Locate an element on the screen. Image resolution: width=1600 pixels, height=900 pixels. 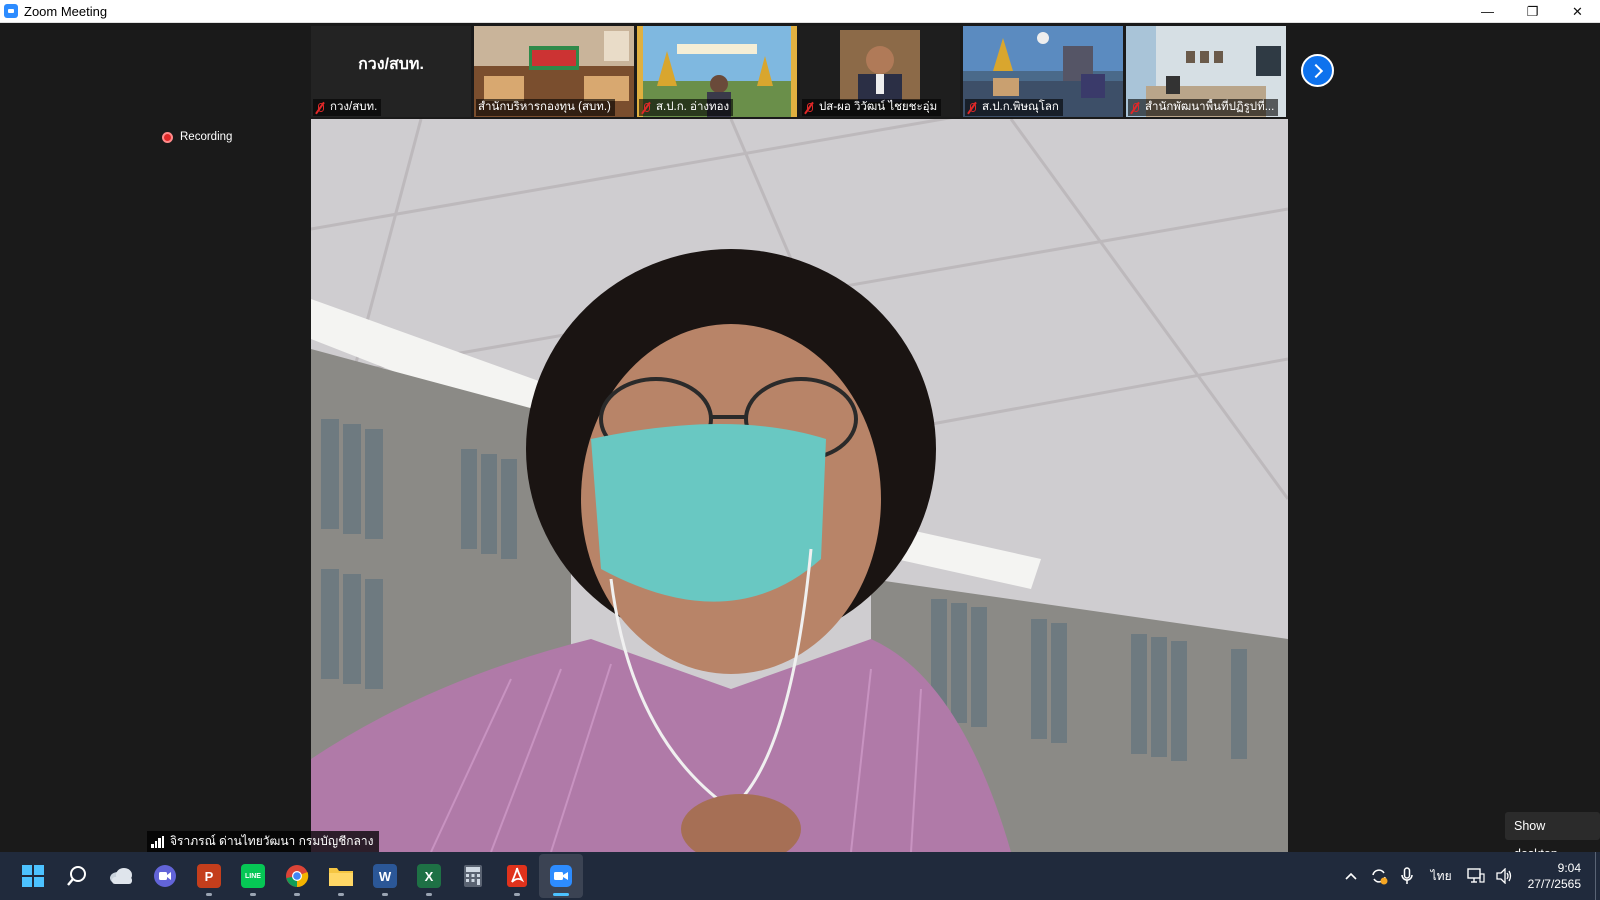
acrobat-icon is located at coordinates (517, 876).